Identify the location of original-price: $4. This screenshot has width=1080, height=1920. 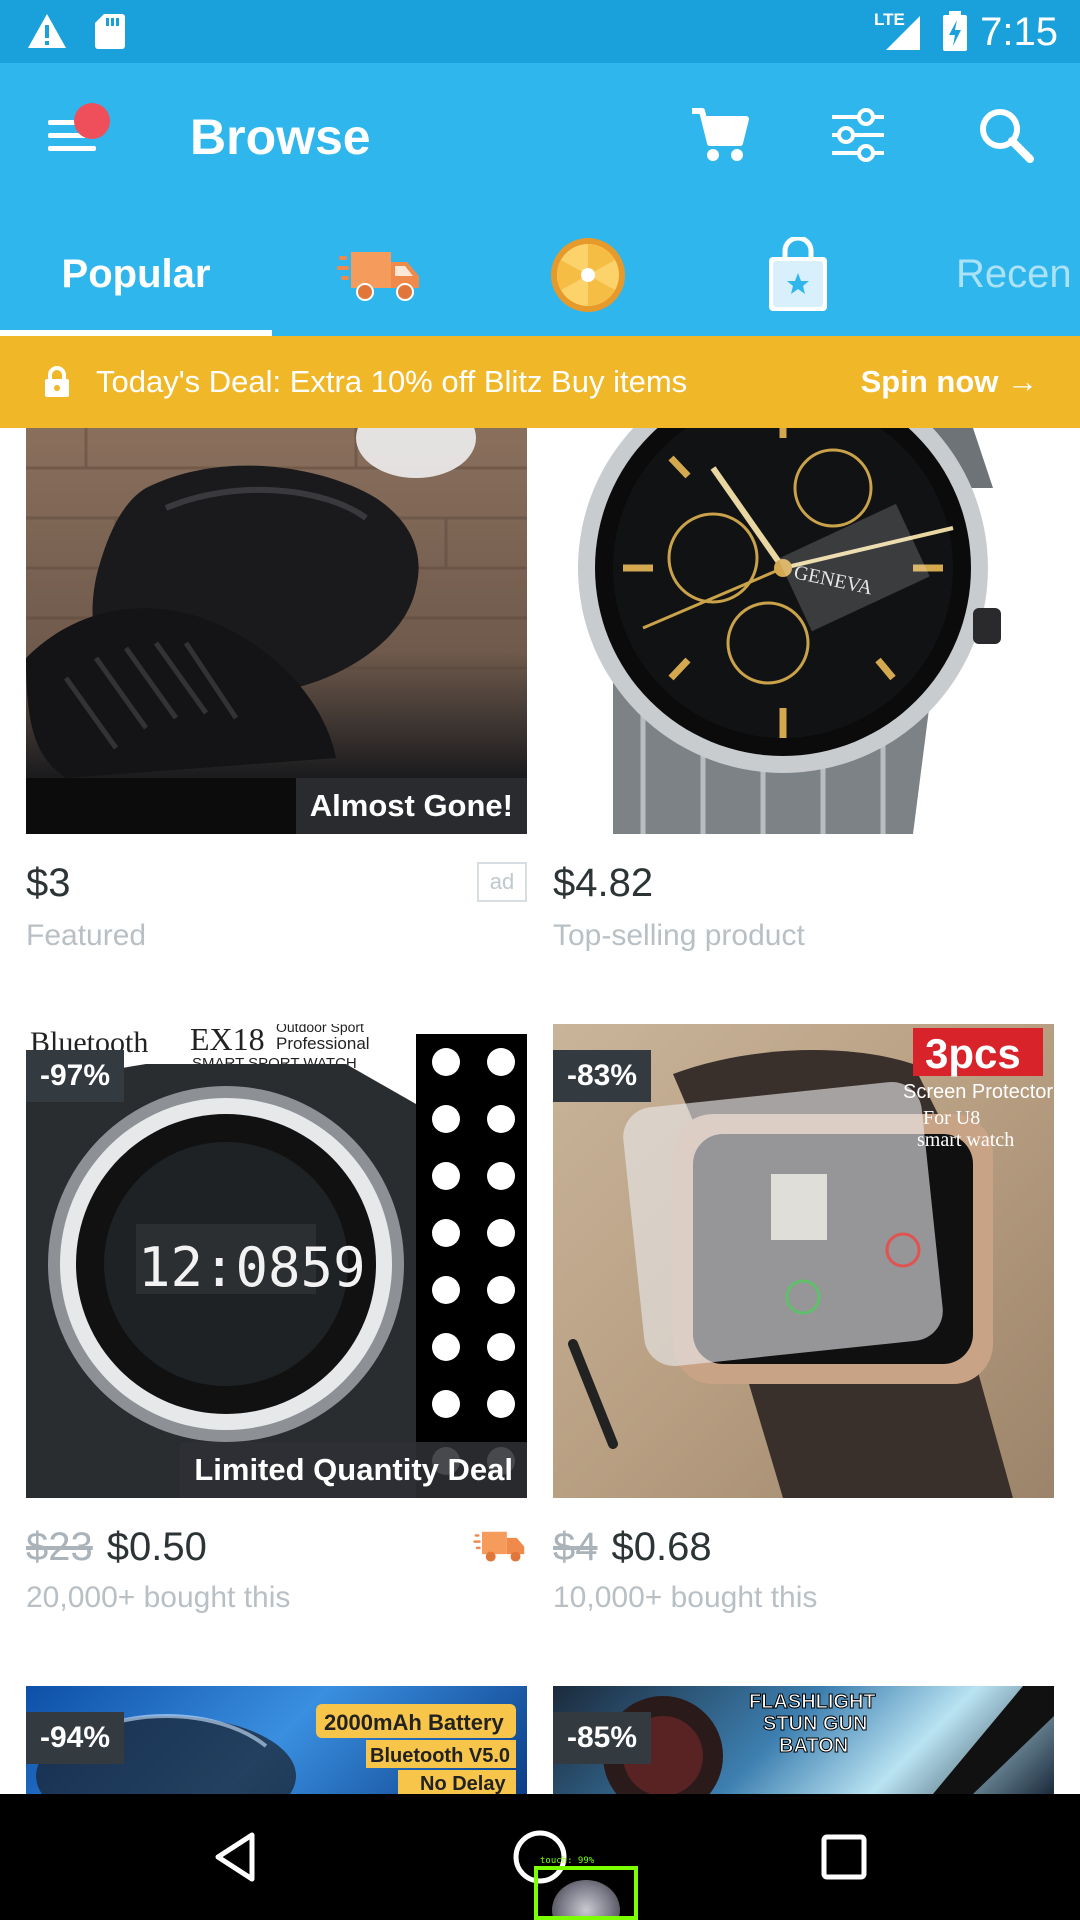
(575, 1547).